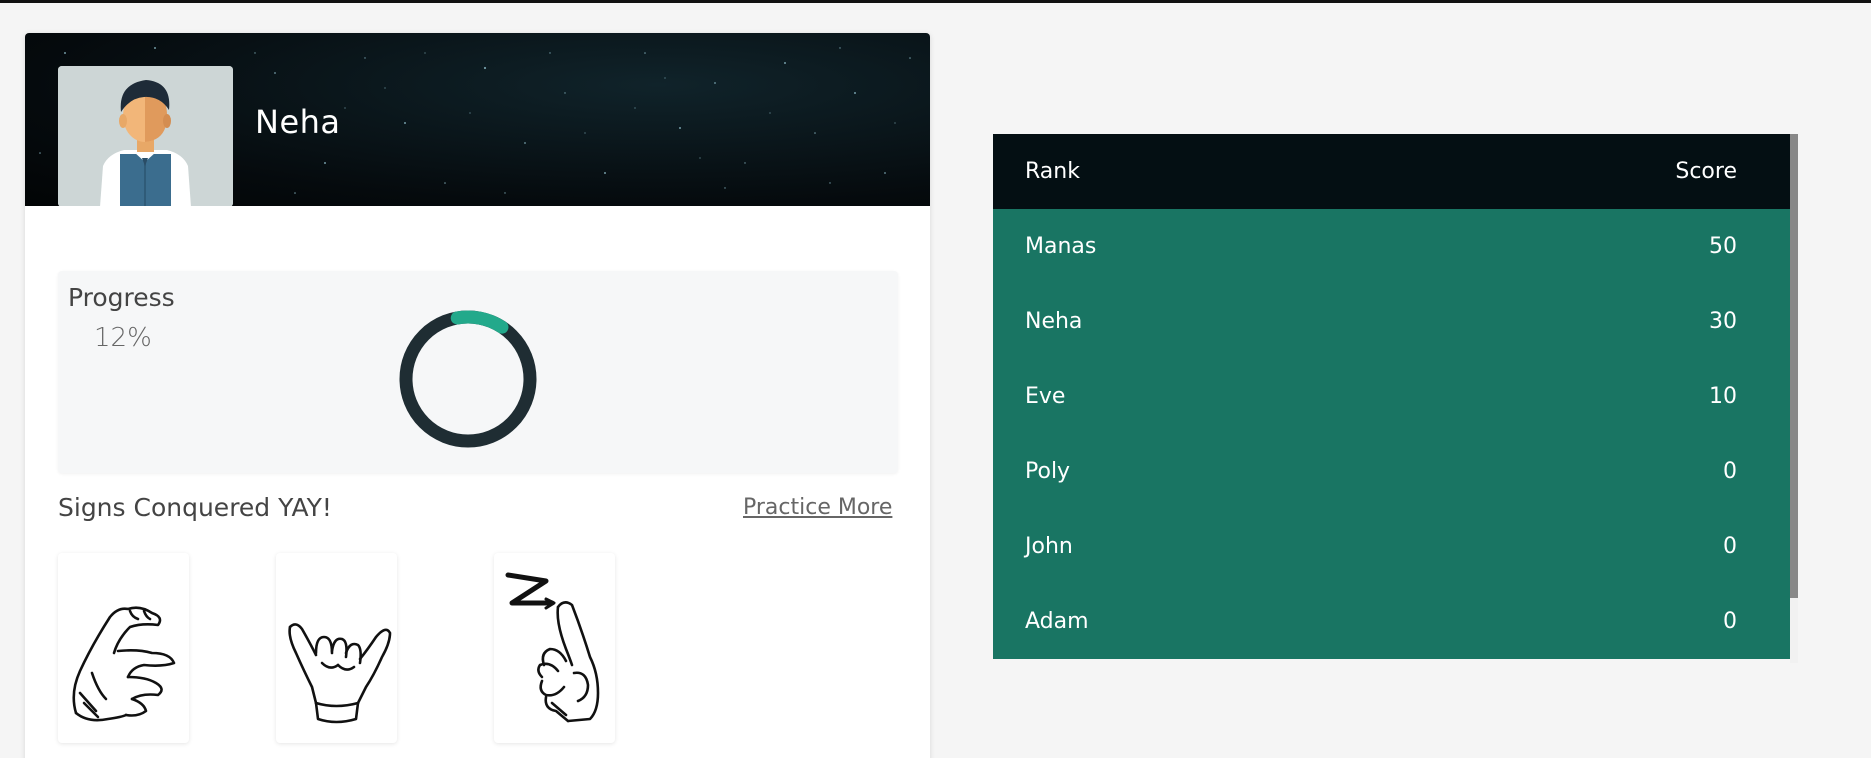 This screenshot has width=1871, height=758. What do you see at coordinates (1391, 321) in the screenshot?
I see `leaderboard-row: Neha 30` at bounding box center [1391, 321].